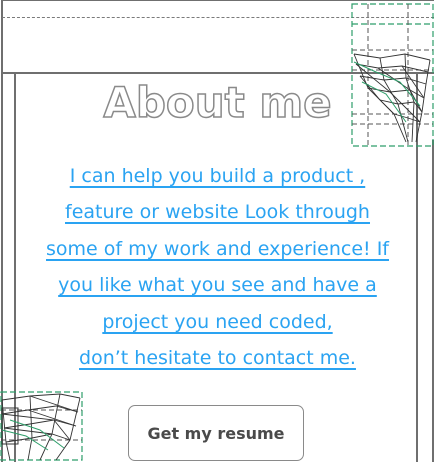 The height and width of the screenshot is (462, 435). I want to click on about-line: don’t hesitate to contact me., so click(217, 358).